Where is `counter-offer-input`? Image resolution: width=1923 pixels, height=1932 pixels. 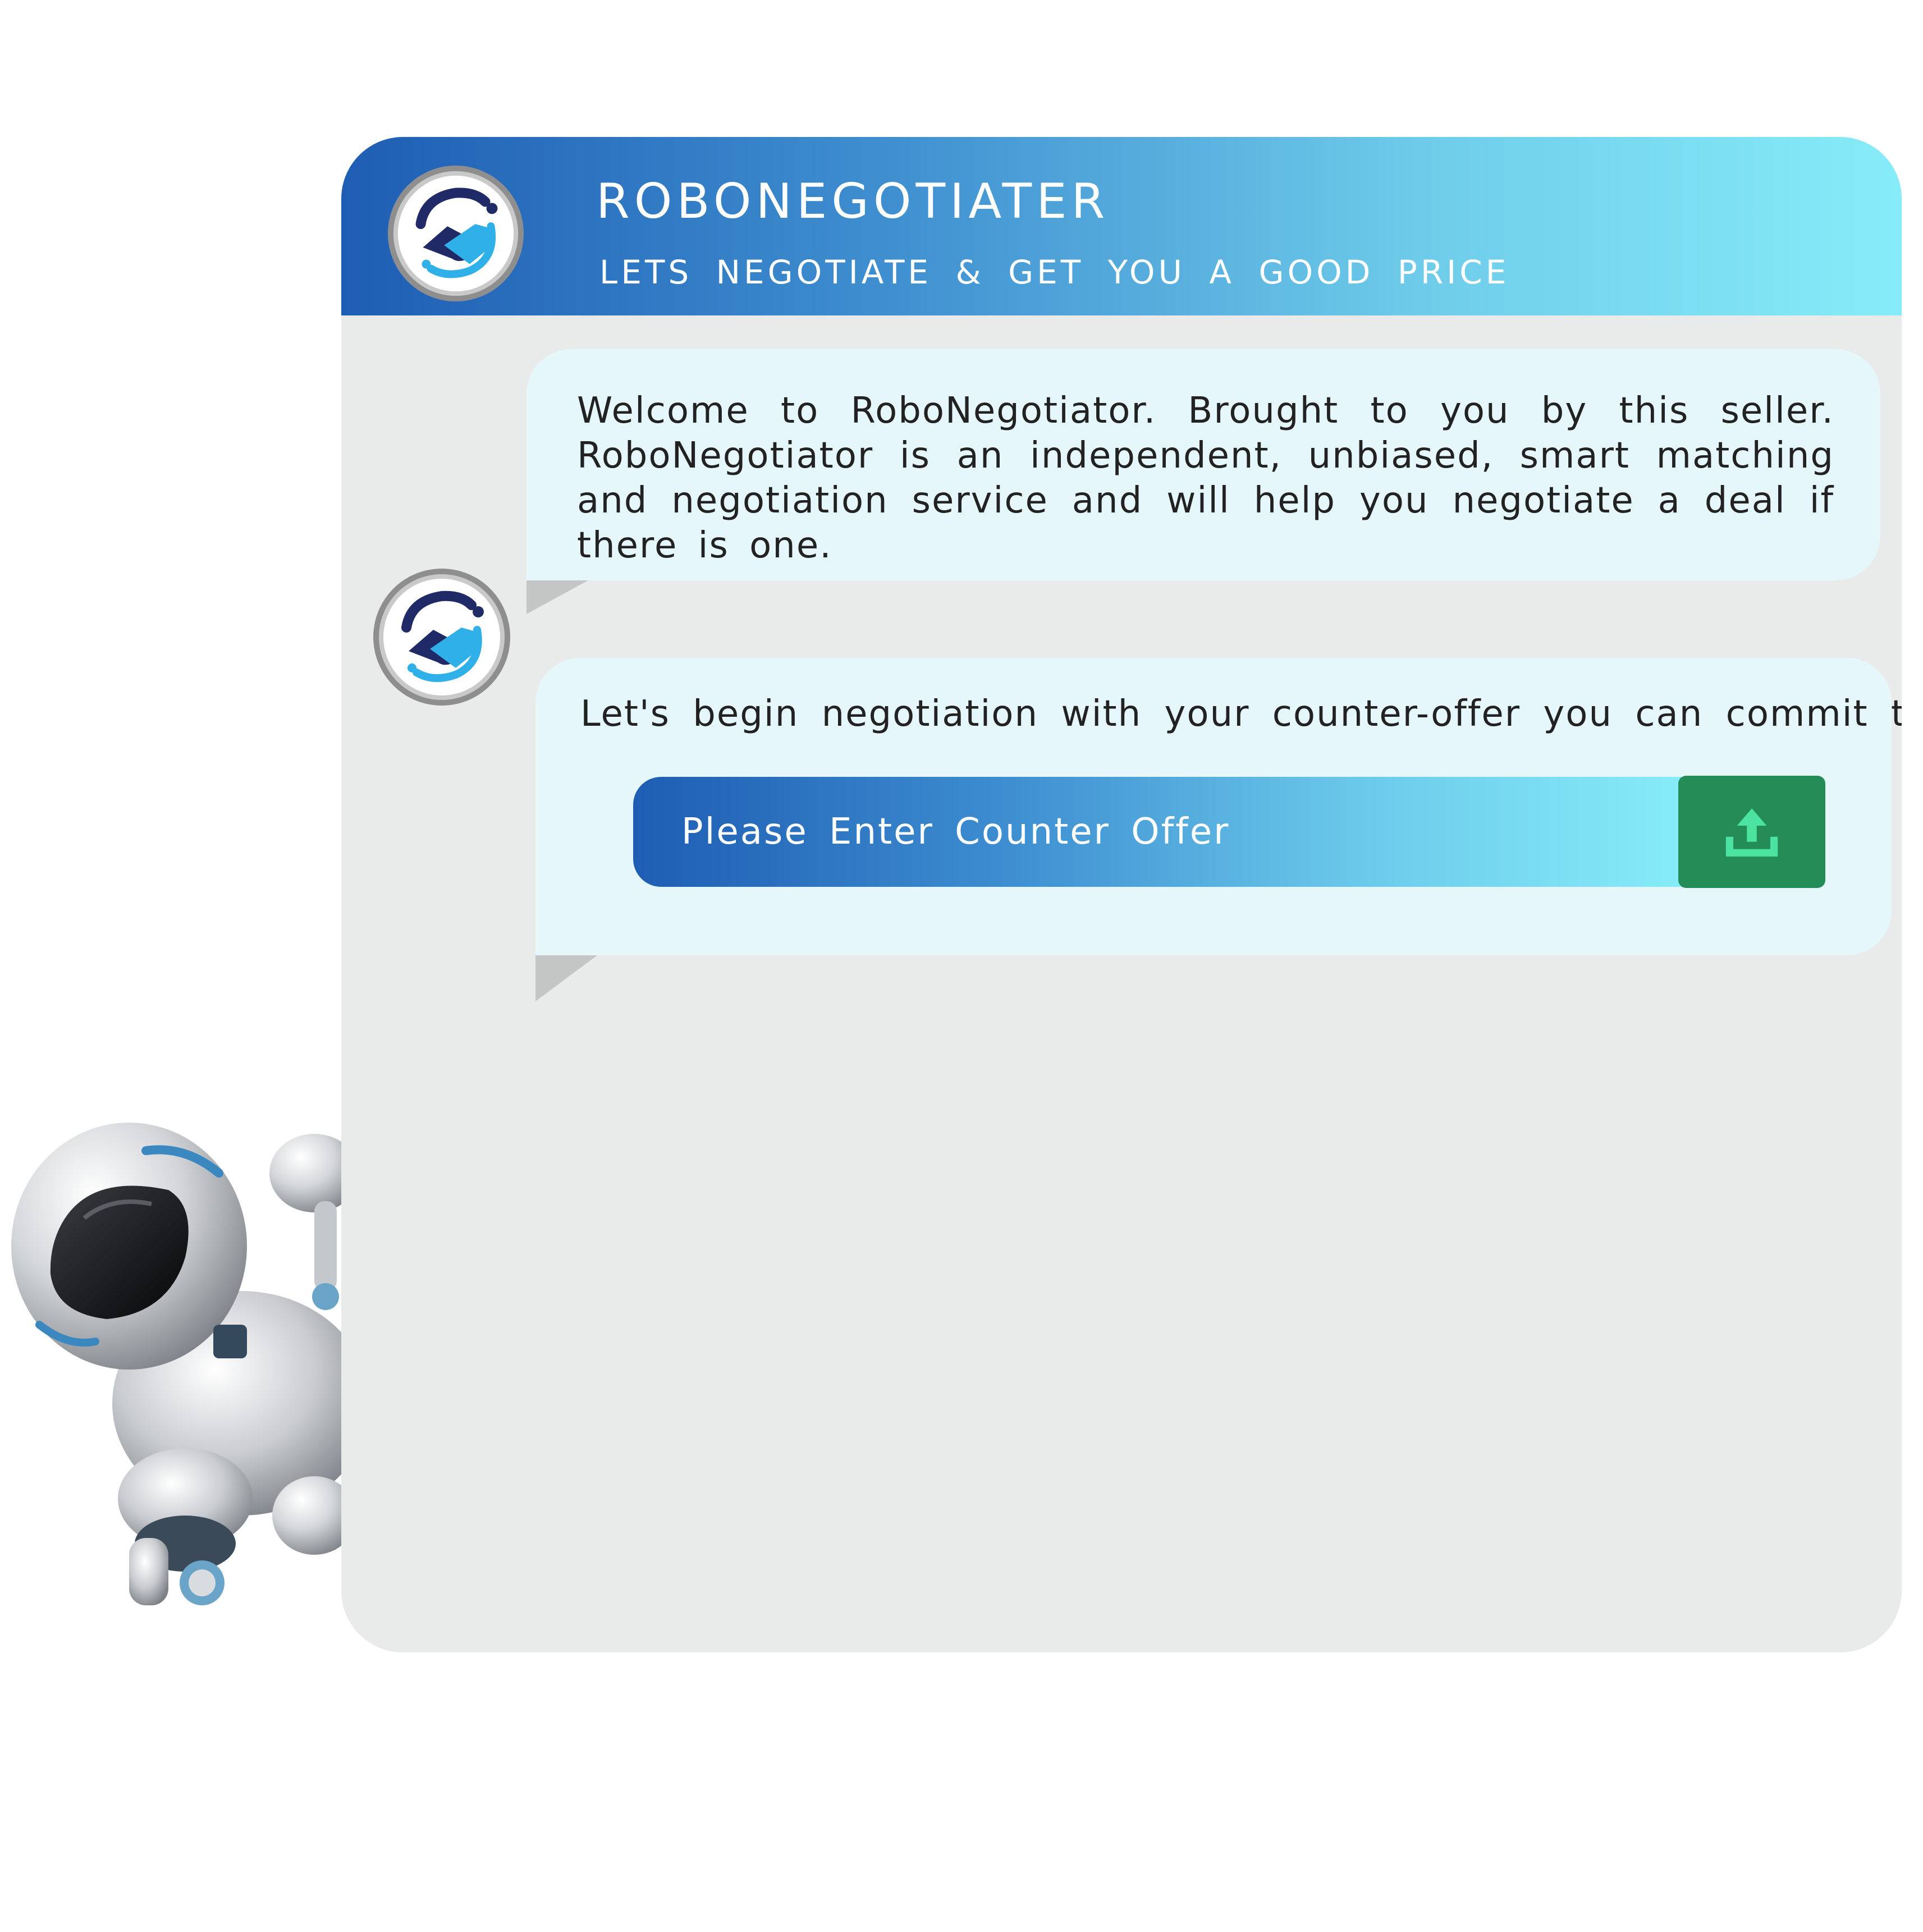
counter-offer-input is located at coordinates (1160, 832).